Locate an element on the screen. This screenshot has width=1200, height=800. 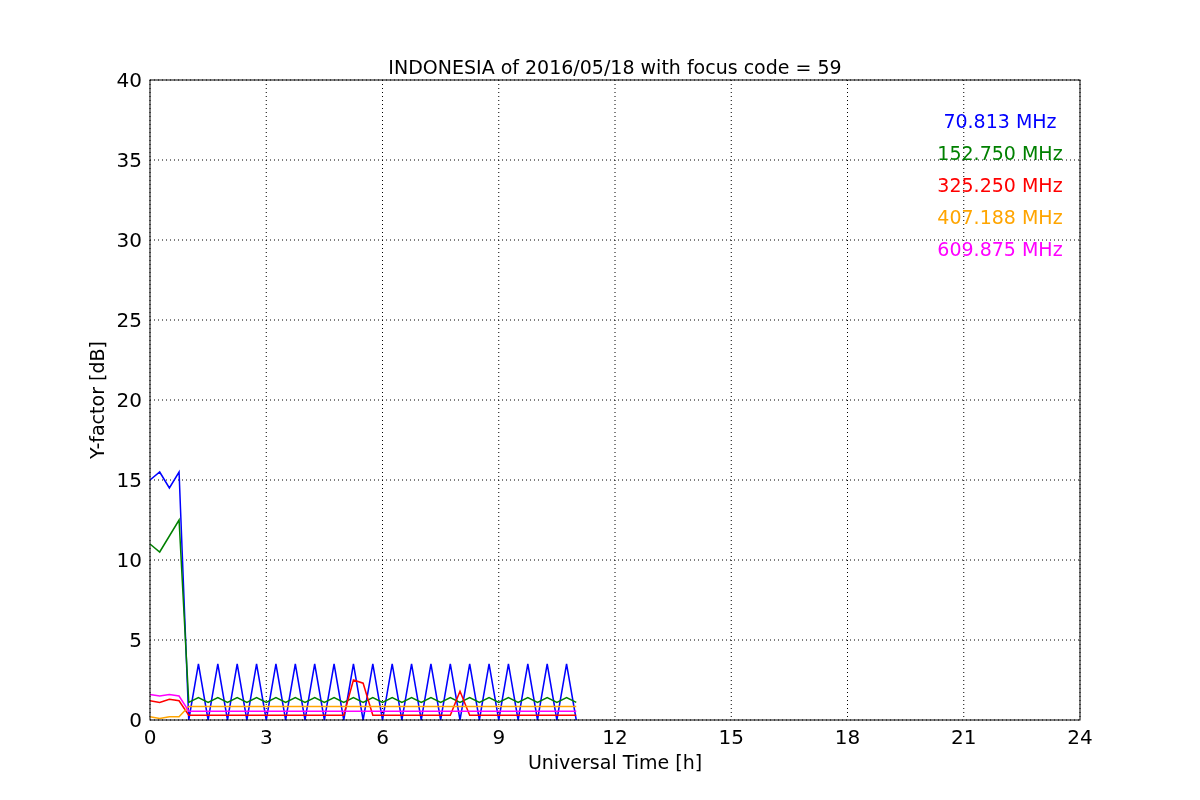
y-tick-label: 30 is located at coordinates (129, 240).